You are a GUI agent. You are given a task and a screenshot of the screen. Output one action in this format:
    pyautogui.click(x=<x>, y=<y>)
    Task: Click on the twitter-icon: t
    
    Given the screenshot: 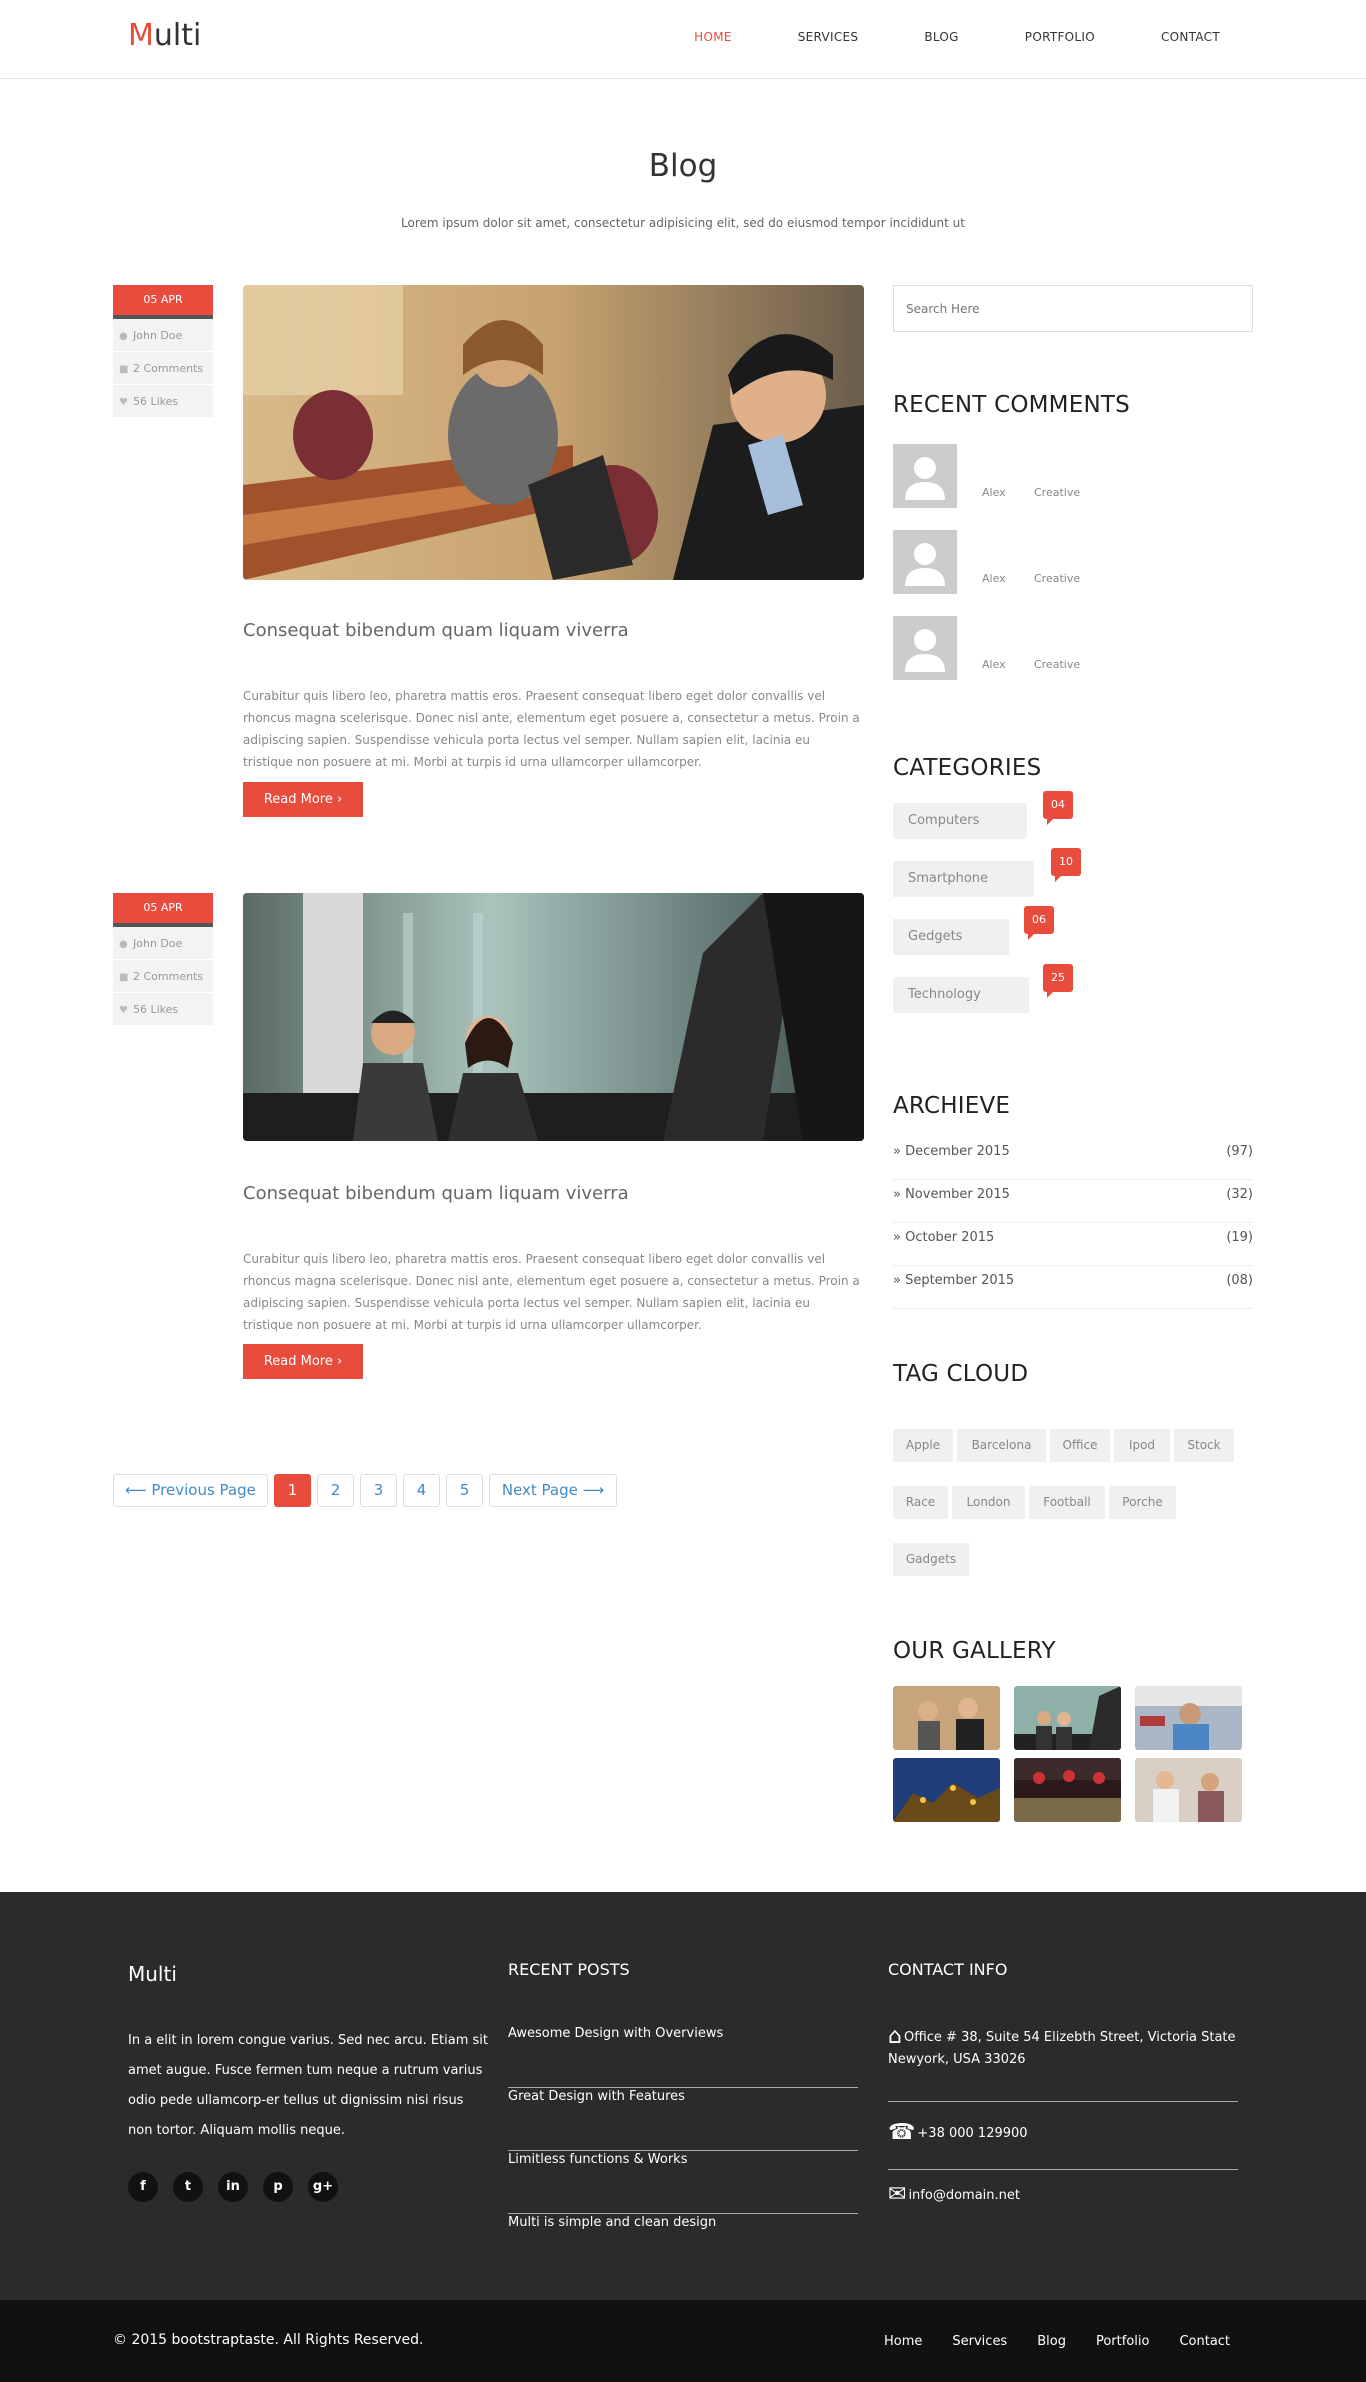 What is the action you would take?
    pyautogui.click(x=188, y=2187)
    